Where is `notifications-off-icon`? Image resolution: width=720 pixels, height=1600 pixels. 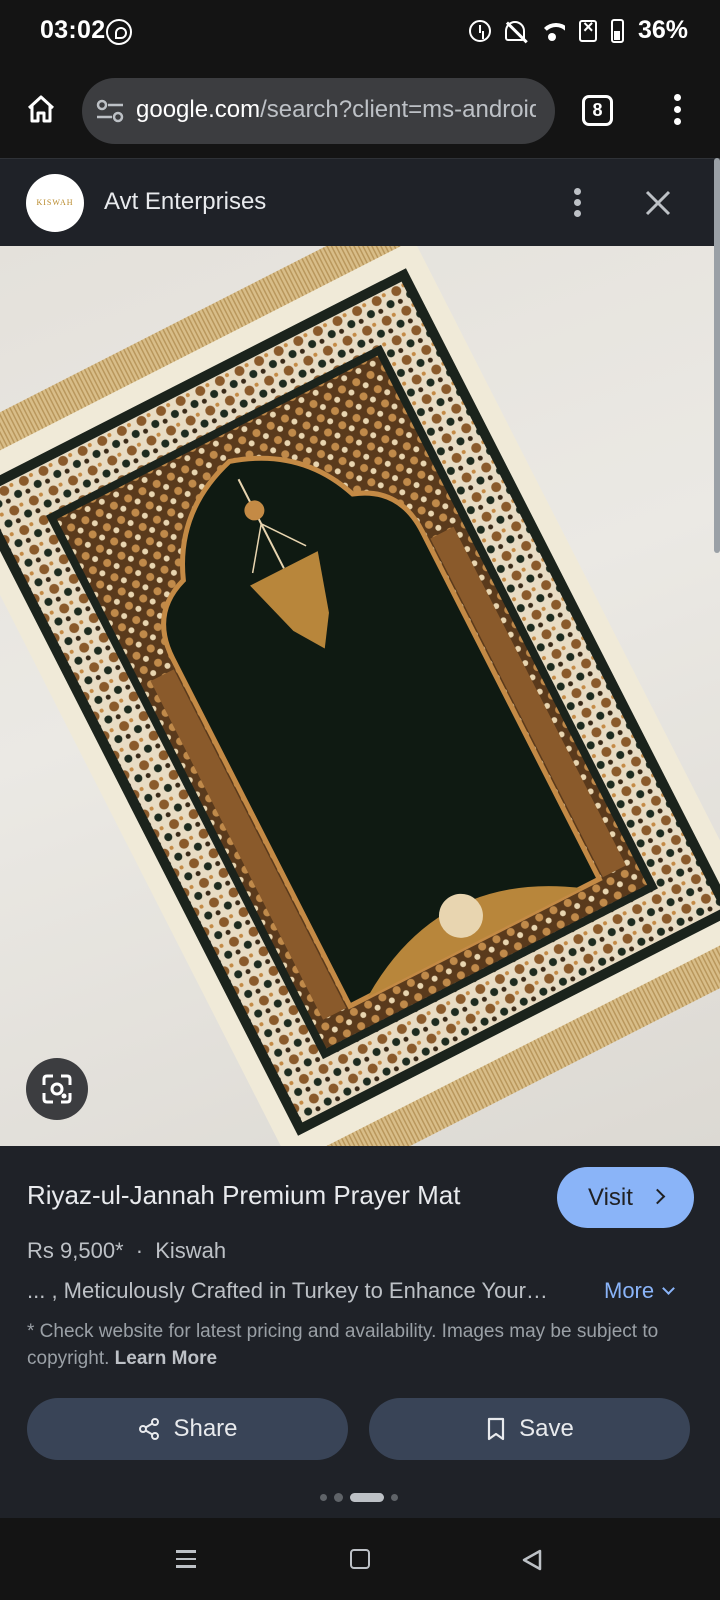 notifications-off-icon is located at coordinates (514, 30).